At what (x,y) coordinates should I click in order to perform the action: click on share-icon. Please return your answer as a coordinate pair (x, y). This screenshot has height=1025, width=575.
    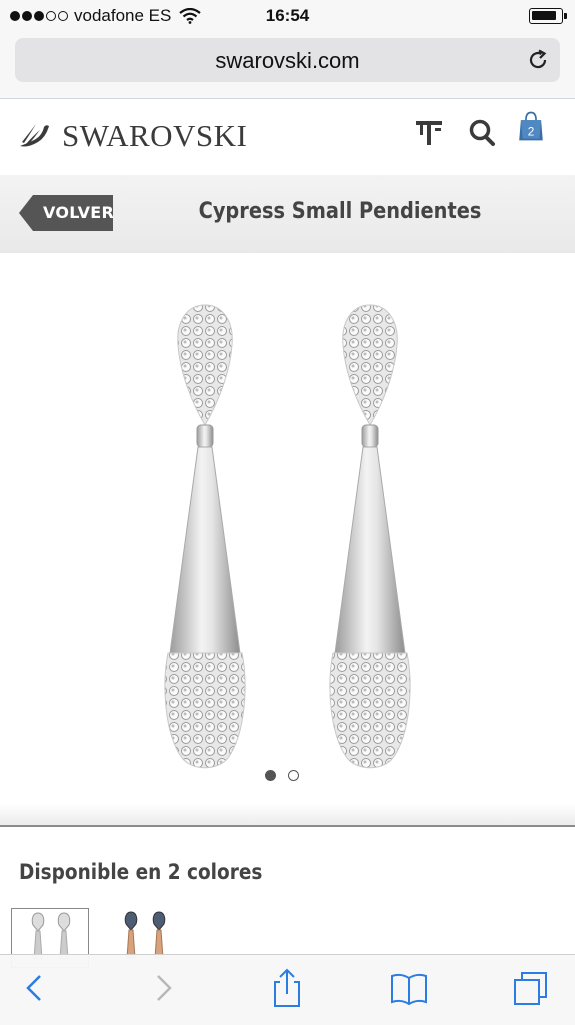
    Looking at the image, I should click on (287, 988).